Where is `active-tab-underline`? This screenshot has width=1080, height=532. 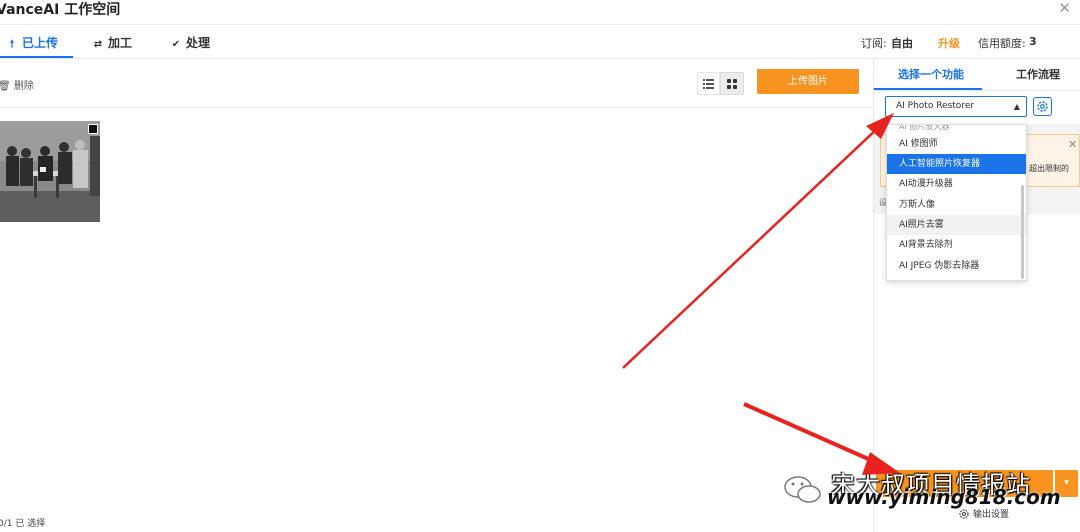 active-tab-underline is located at coordinates (36, 57).